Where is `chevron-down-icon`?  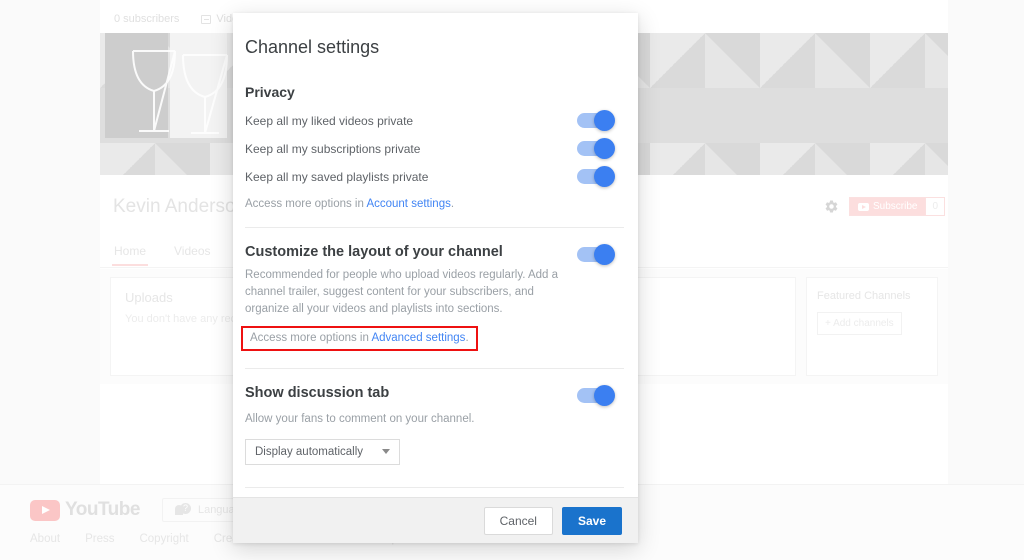
chevron-down-icon is located at coordinates (386, 452).